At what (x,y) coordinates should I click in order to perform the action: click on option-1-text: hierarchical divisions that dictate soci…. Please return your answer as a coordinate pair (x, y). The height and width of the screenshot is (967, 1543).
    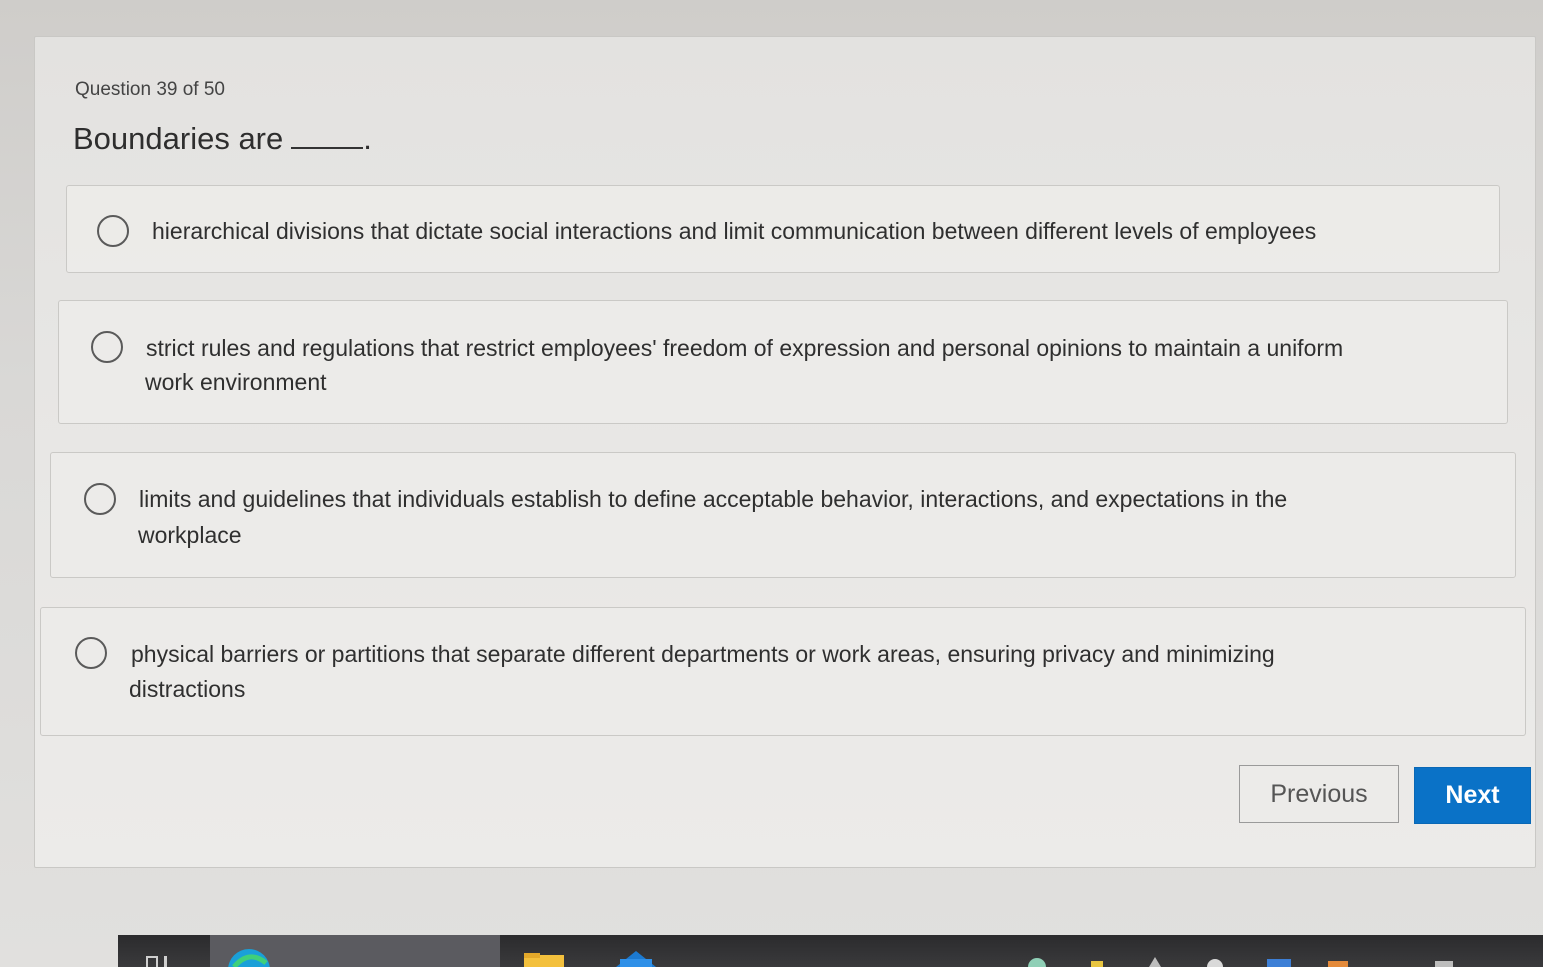
    Looking at the image, I should click on (734, 231).